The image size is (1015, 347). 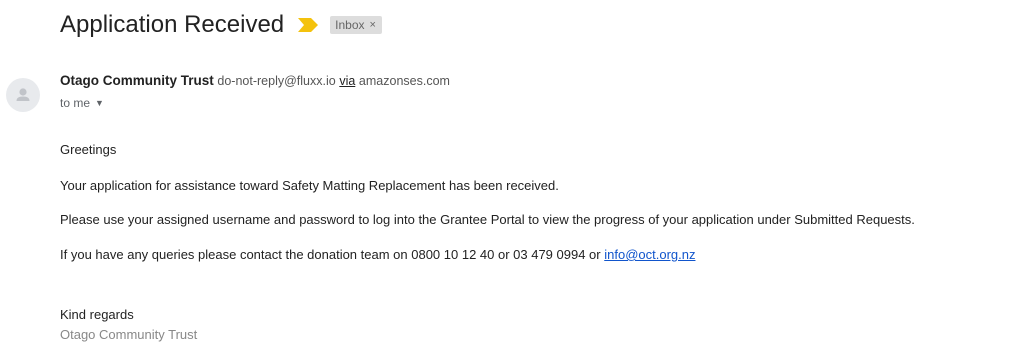 What do you see at coordinates (404, 81) in the screenshot?
I see `via-domain: amazonses.com` at bounding box center [404, 81].